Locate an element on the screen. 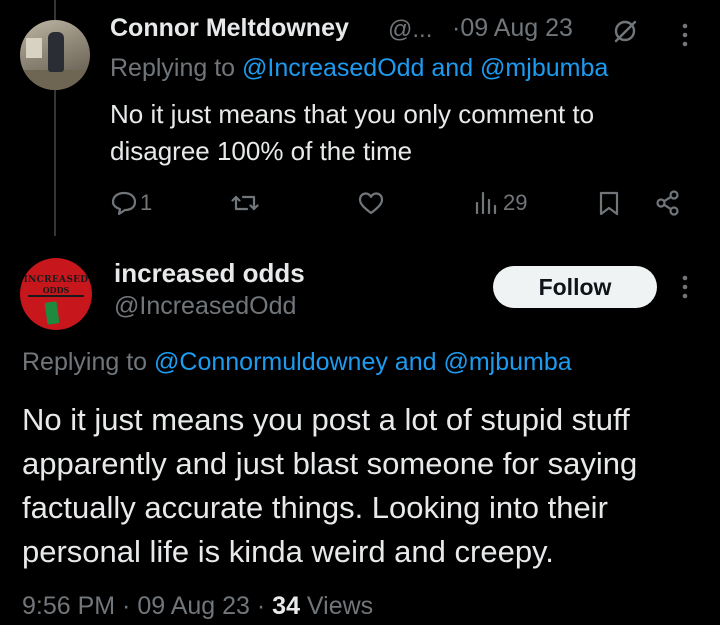  date-text: 09 Aug 23 is located at coordinates (516, 28).